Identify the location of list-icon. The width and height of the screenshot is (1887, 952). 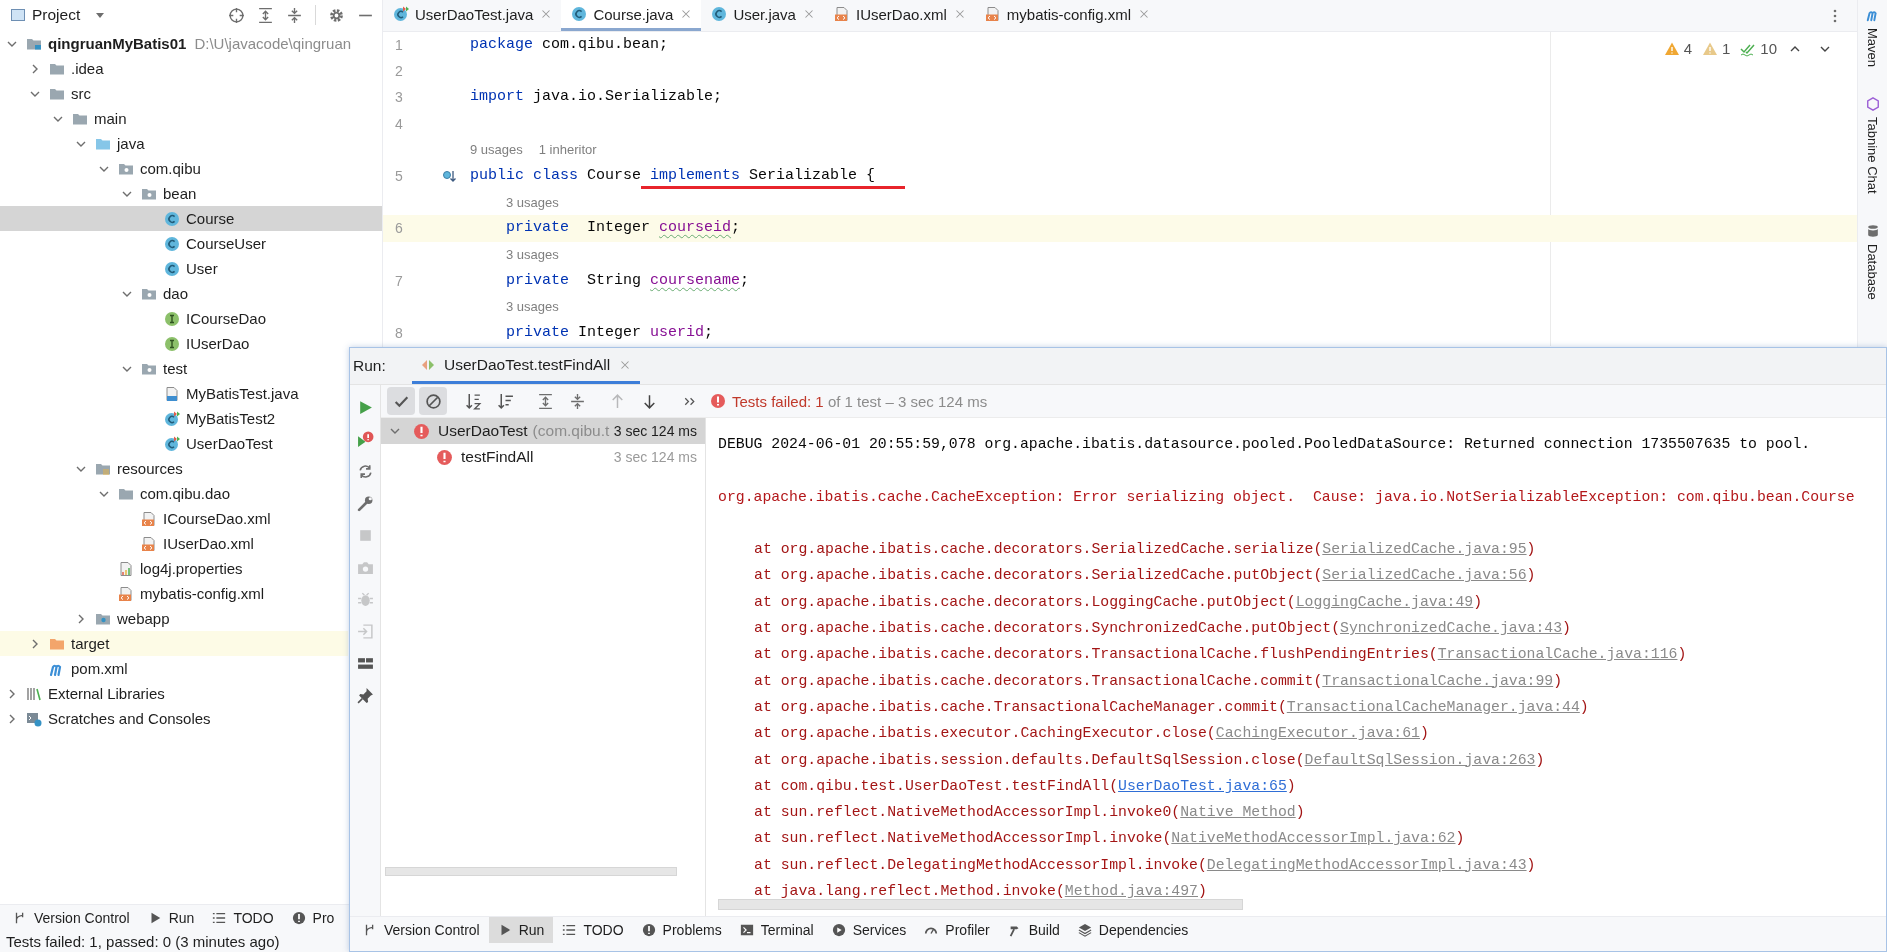
(219, 918).